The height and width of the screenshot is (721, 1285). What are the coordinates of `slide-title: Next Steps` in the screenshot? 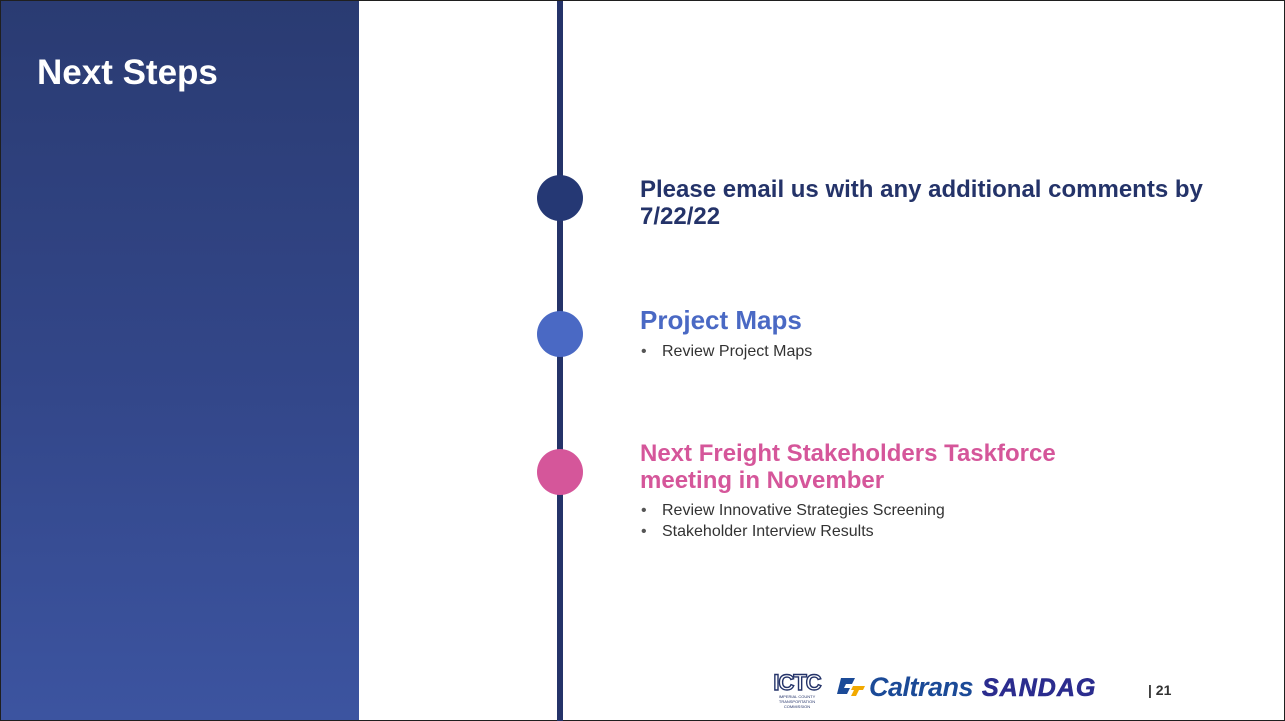 It's located at (127, 72).